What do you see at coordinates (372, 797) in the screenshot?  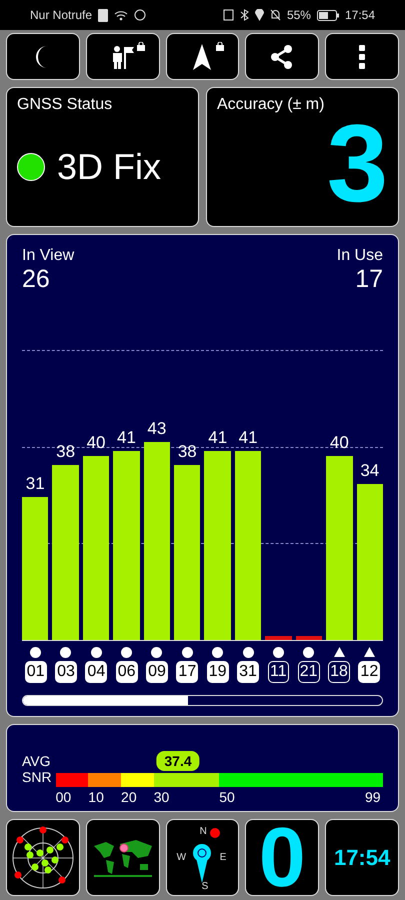 I see `scale-tick-label: 99` at bounding box center [372, 797].